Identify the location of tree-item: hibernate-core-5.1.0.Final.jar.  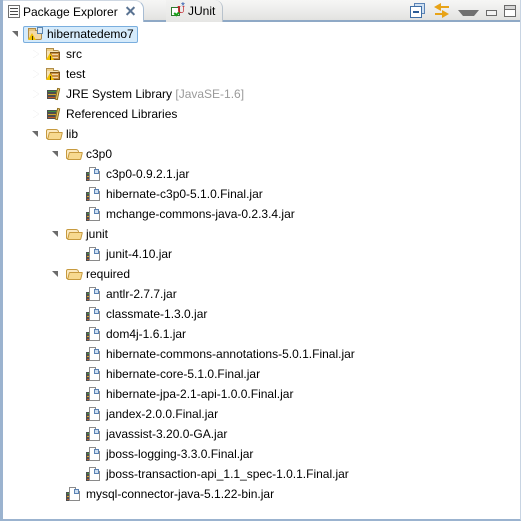
(173, 374).